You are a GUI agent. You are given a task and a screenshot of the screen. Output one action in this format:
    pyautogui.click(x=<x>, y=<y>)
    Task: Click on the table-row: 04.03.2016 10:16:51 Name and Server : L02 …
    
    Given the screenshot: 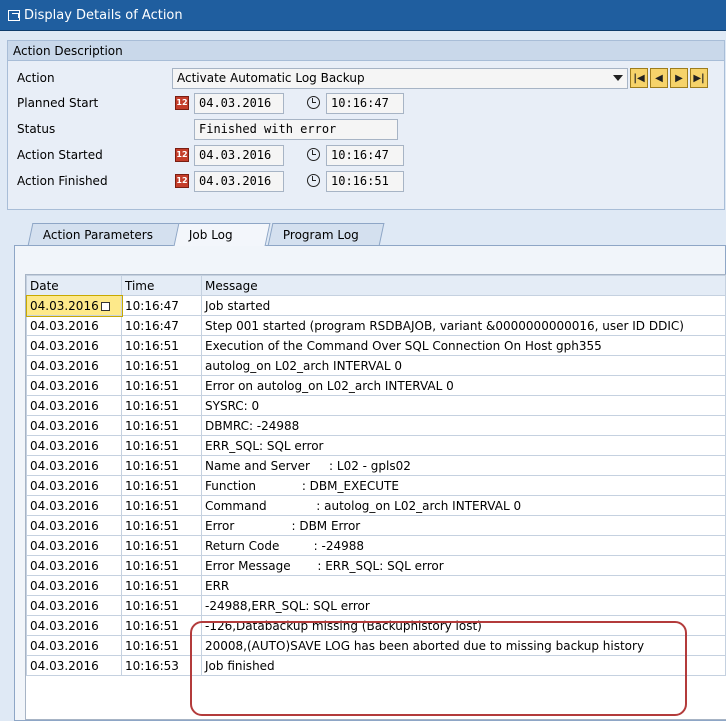 What is the action you would take?
    pyautogui.click(x=376, y=465)
    